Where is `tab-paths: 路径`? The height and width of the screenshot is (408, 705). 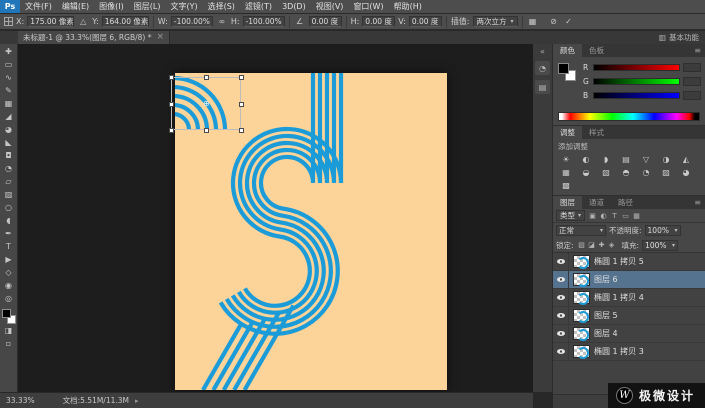
tab-paths: 路径 is located at coordinates (625, 202).